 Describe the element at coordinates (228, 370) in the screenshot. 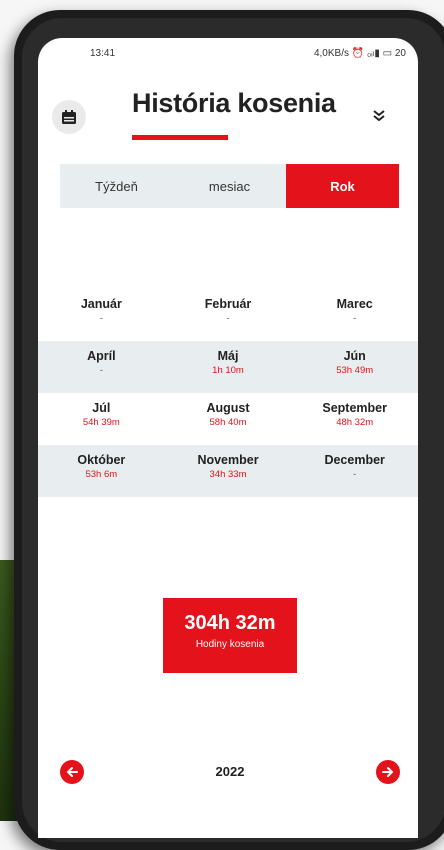

I see `month-value: 1h 10m` at that location.